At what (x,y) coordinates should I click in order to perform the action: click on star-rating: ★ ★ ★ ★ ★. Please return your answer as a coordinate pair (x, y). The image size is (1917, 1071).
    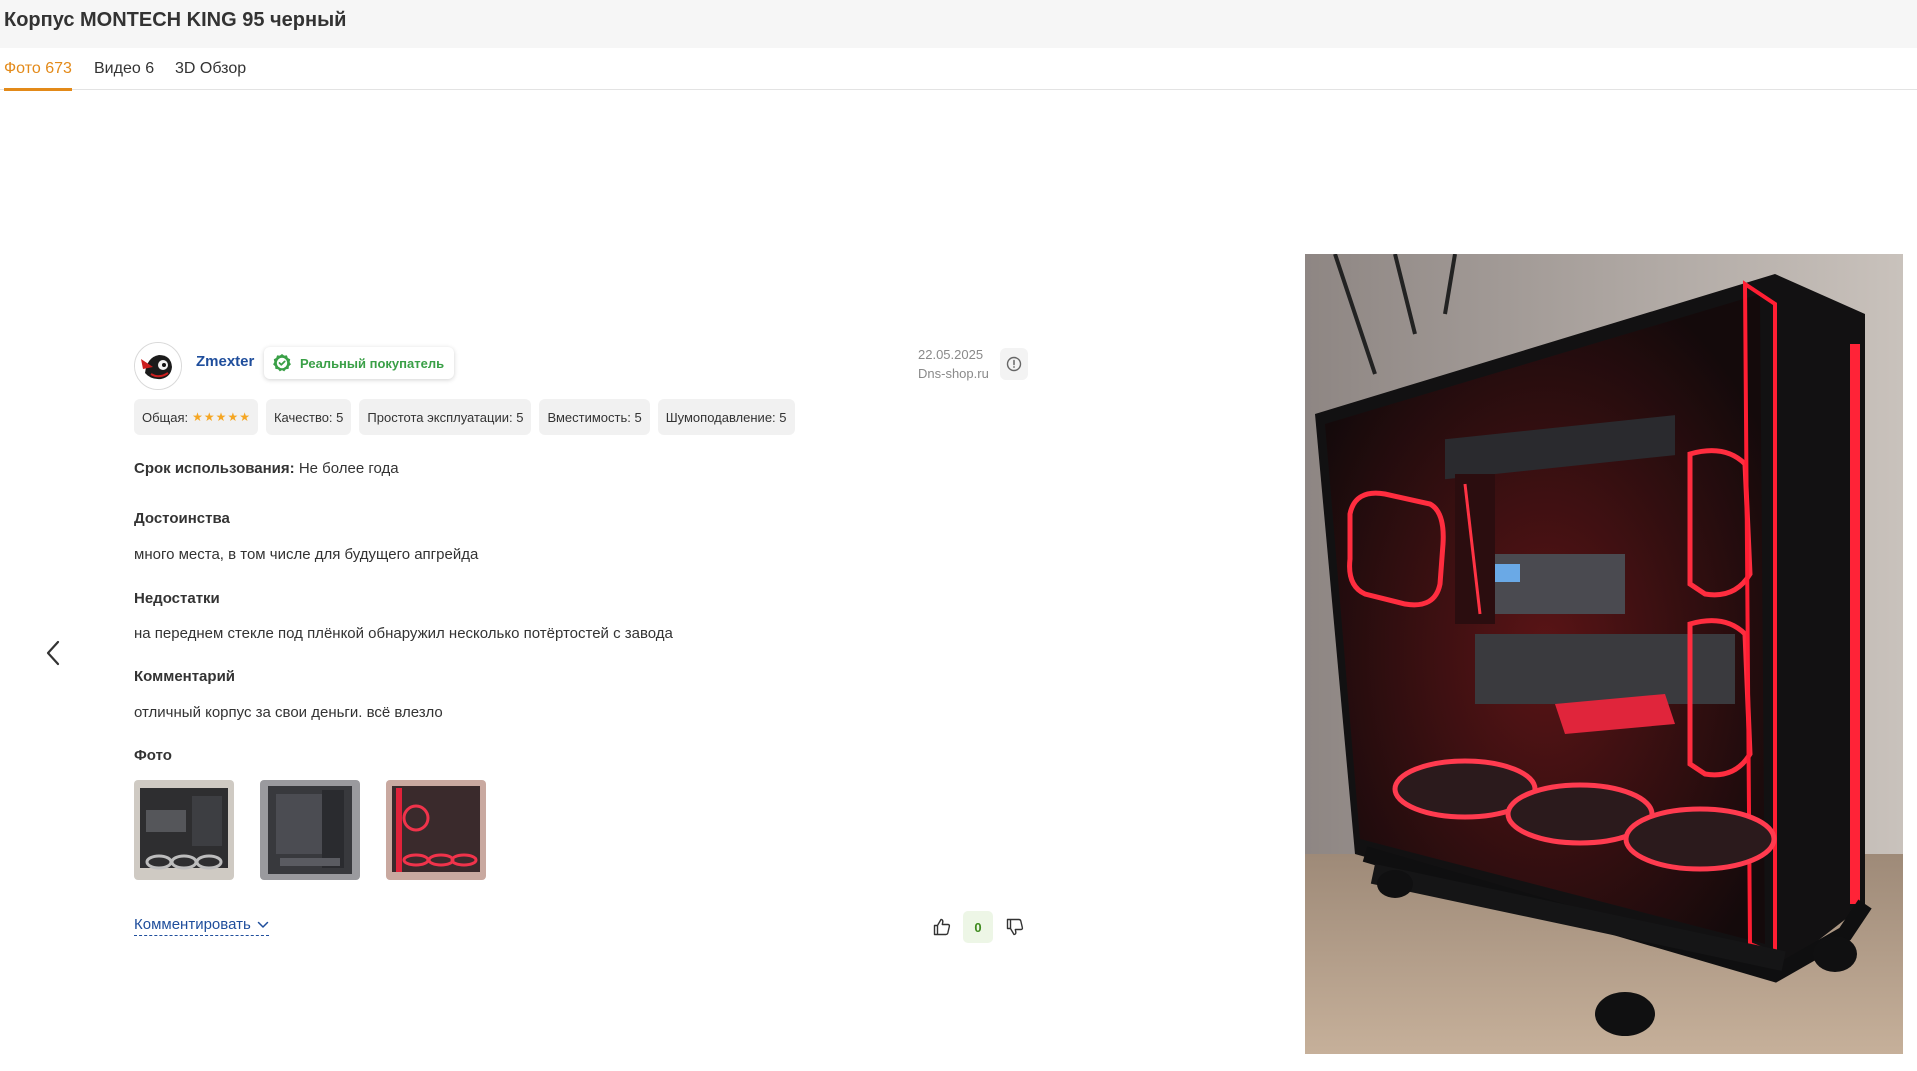
    Looking at the image, I should click on (221, 417).